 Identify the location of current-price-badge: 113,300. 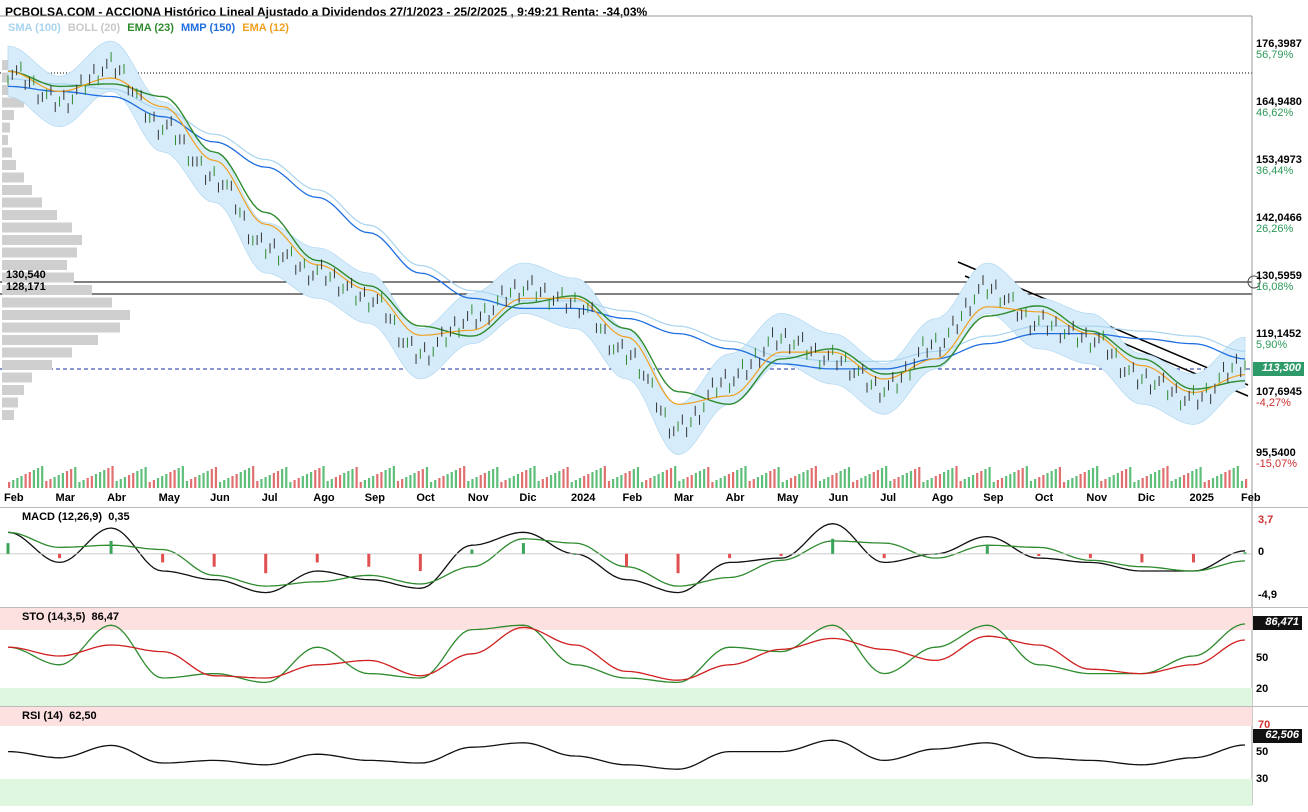
(1278, 369).